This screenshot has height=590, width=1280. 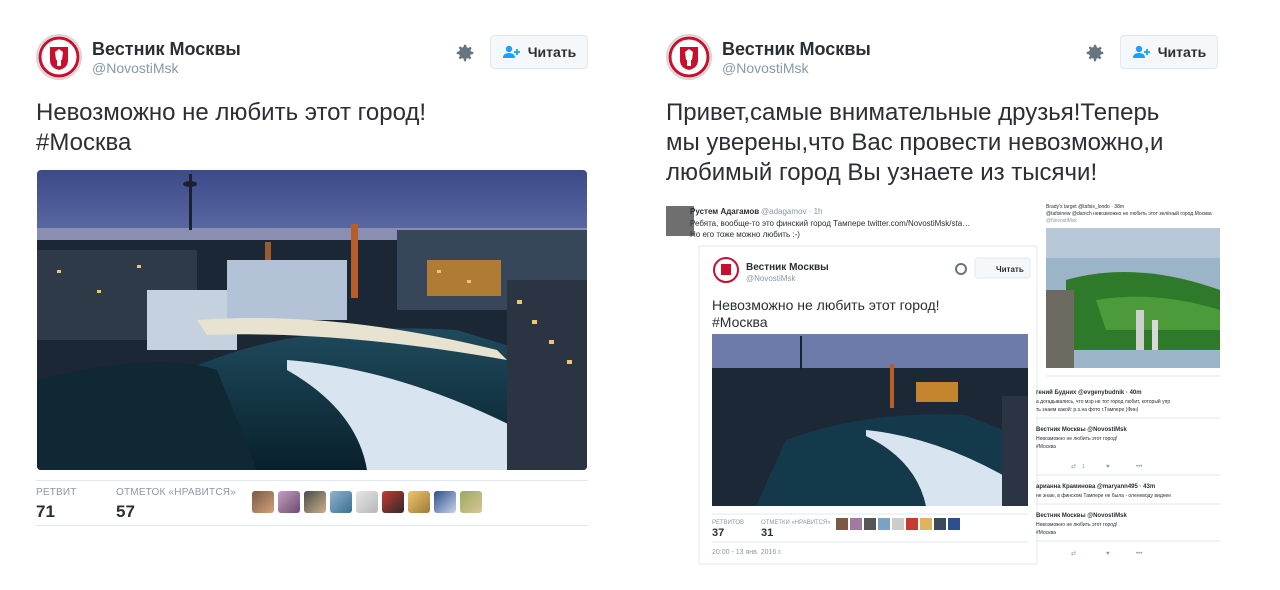 I want to click on embed-like-value: 31, so click(x=767, y=533).